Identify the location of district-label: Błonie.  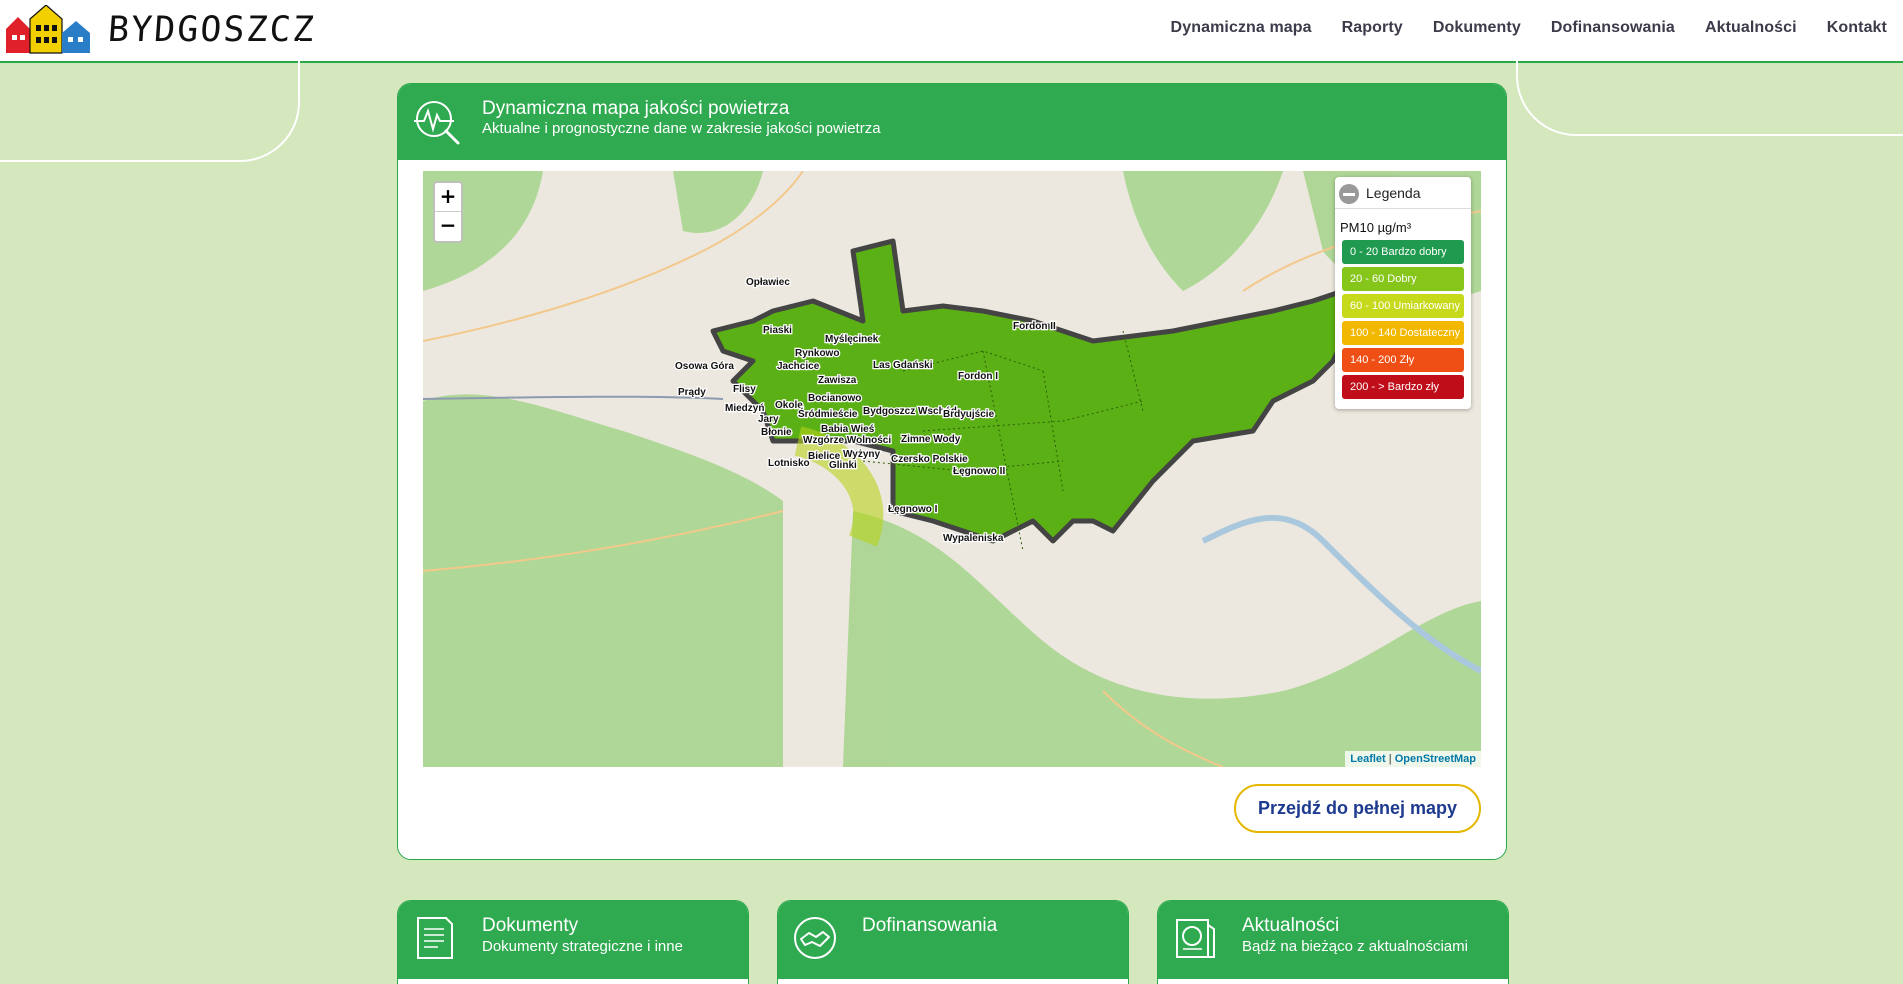
(776, 432).